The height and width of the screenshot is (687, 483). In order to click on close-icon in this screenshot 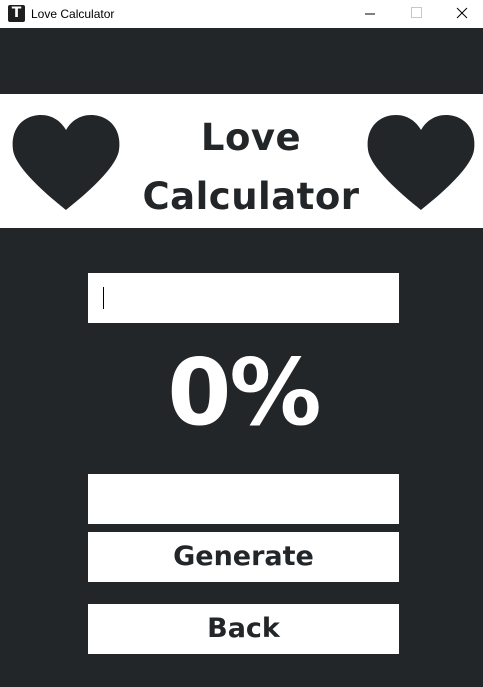, I will do `click(462, 13)`.